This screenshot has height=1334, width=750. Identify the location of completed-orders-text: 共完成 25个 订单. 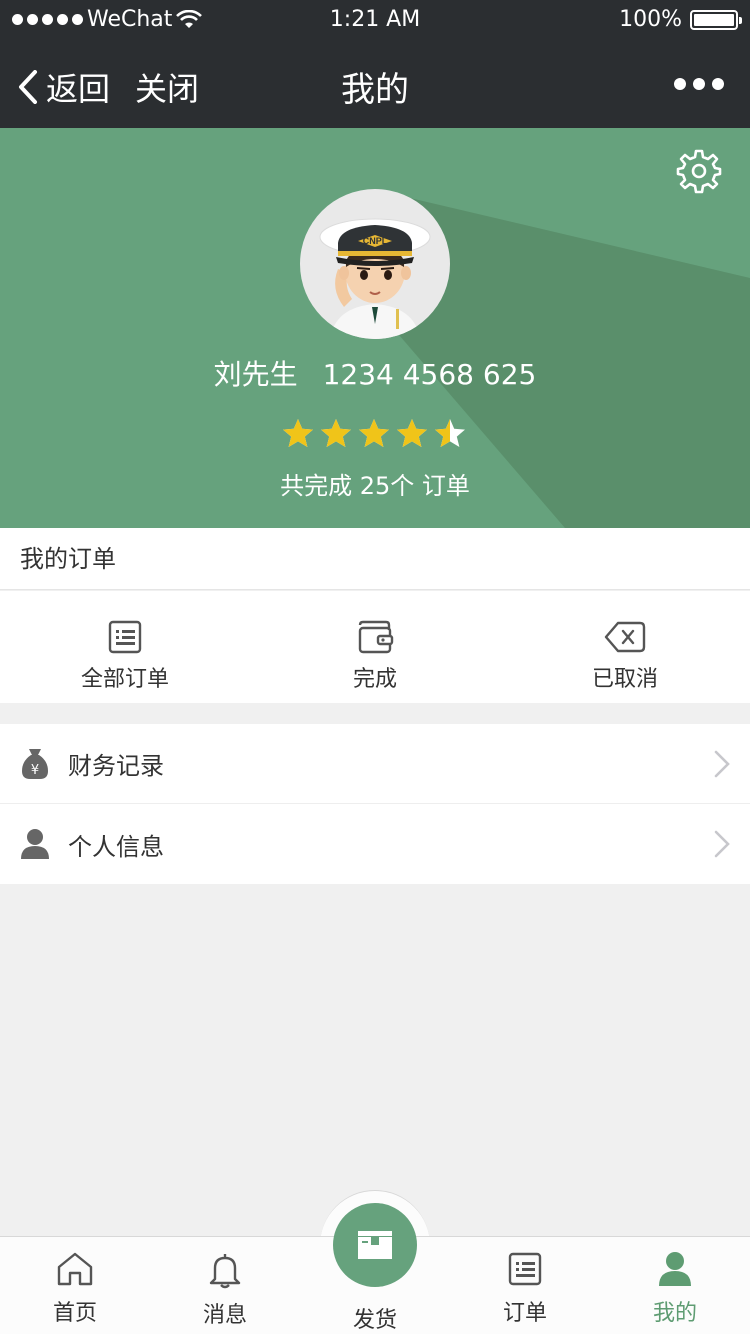
(375, 486).